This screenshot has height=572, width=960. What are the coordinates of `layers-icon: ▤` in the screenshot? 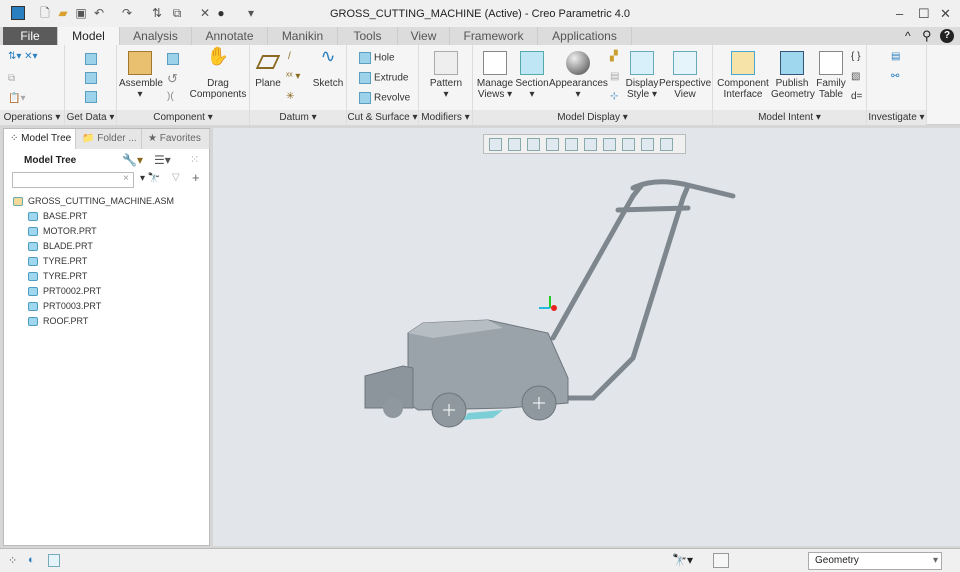 It's located at (614, 76).